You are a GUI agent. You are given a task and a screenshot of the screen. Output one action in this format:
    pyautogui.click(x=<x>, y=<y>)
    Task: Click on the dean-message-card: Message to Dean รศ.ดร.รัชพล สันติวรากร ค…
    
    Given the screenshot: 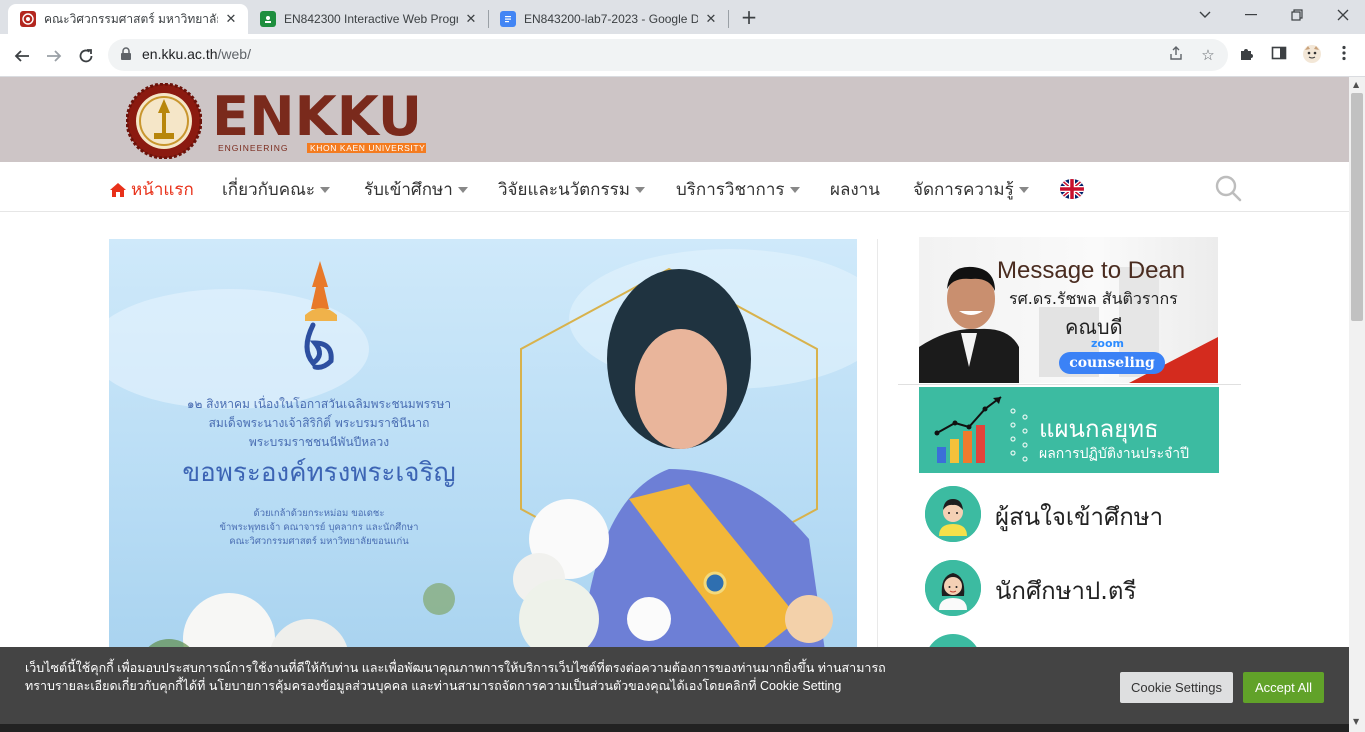 What is the action you would take?
    pyautogui.click(x=1068, y=310)
    